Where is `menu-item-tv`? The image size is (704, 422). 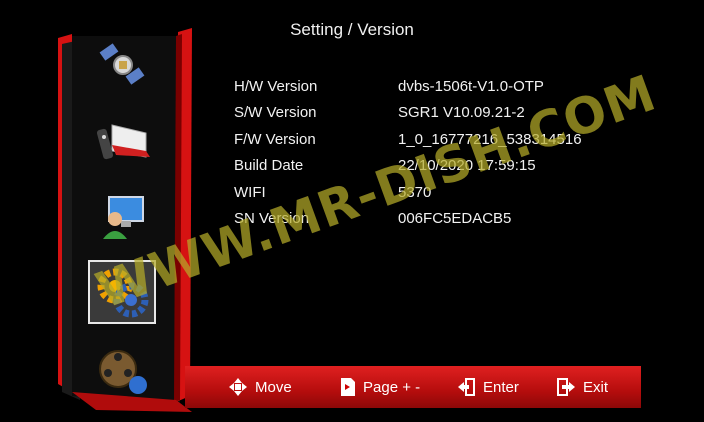
menu-item-tv is located at coordinates (123, 139).